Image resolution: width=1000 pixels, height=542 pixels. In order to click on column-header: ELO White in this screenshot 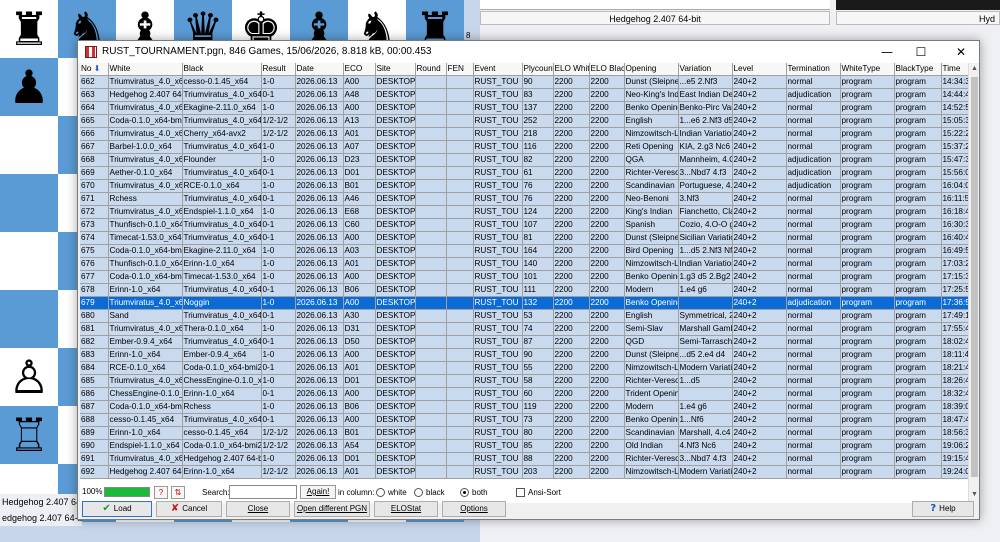, I will do `click(571, 69)`.